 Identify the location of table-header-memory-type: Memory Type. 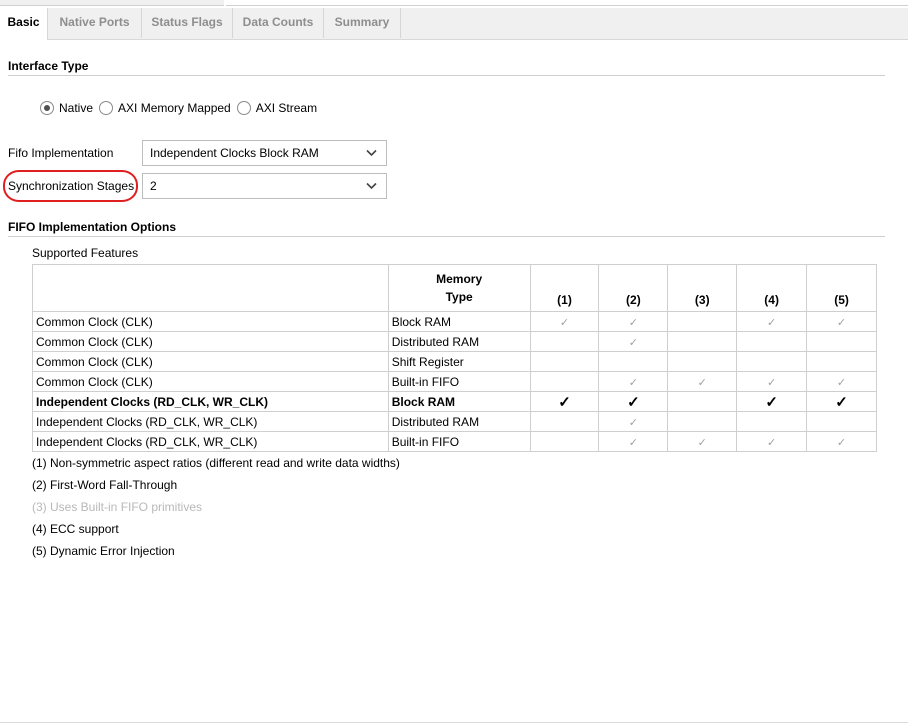
(459, 288).